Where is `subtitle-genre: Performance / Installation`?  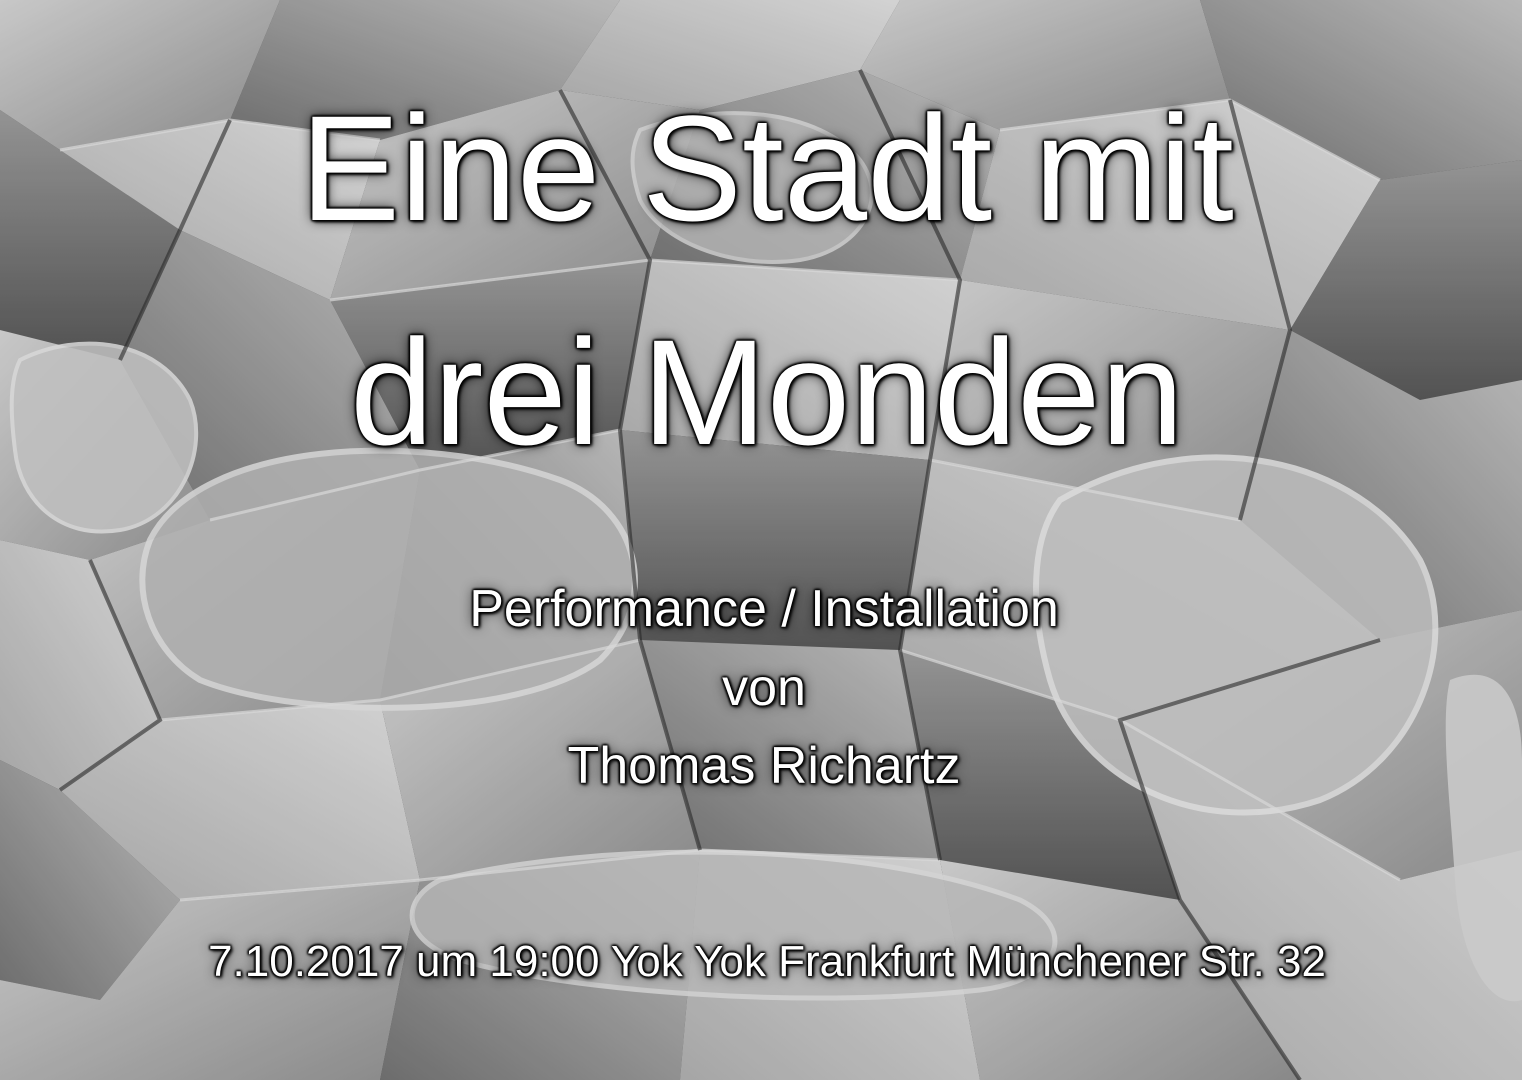
subtitle-genre: Performance / Installation is located at coordinates (764, 609).